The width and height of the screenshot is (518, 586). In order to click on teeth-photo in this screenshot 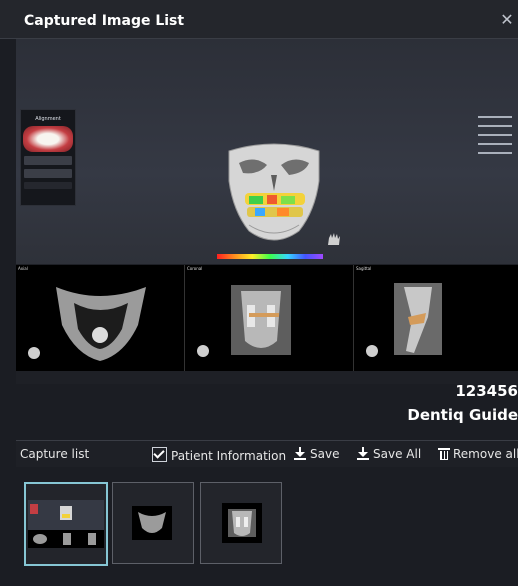, I will do `click(48, 139)`.